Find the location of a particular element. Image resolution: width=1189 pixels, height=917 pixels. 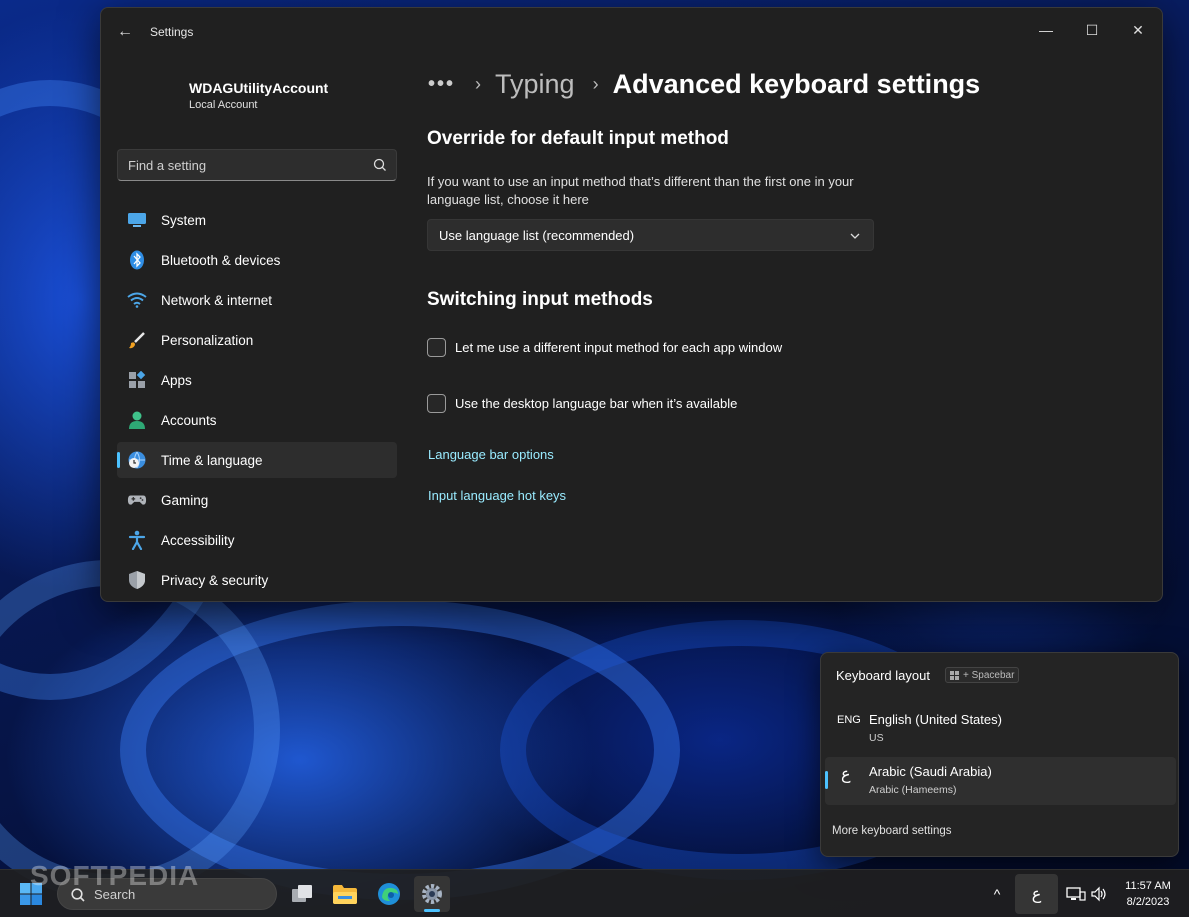

sidebar-item-time-language: Time & language is located at coordinates (257, 460).